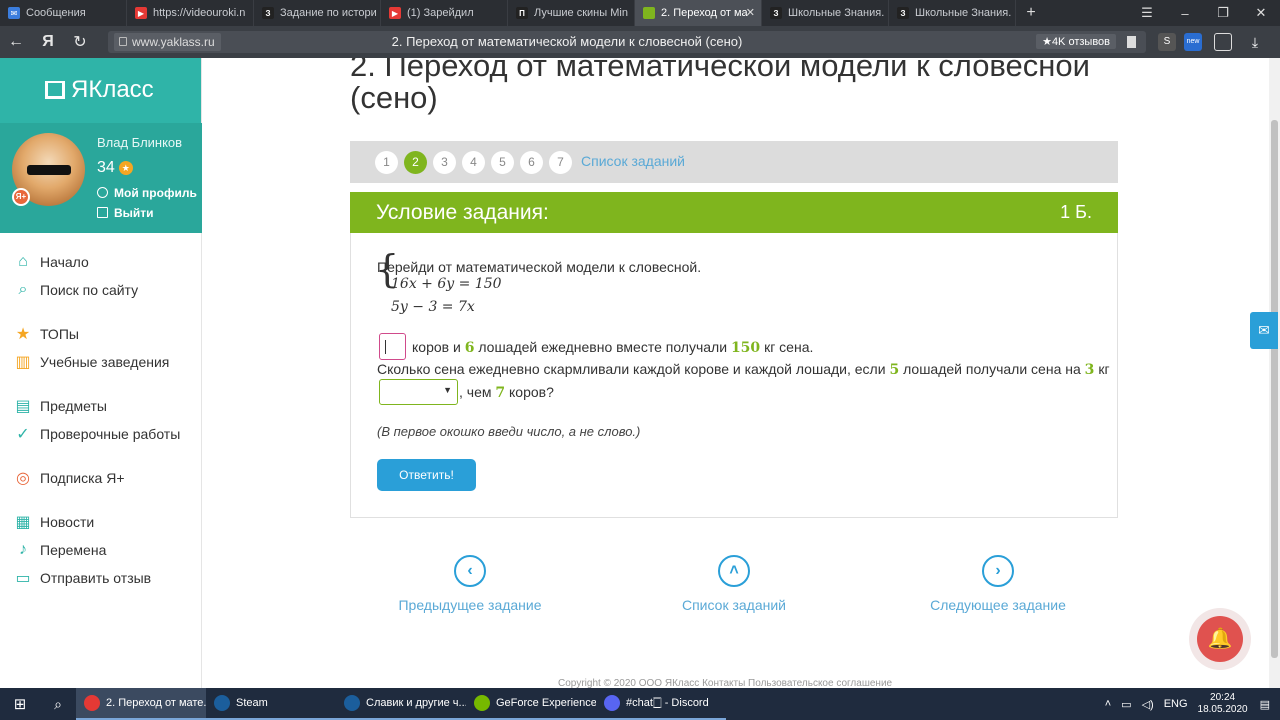 The width and height of the screenshot is (1280, 720). What do you see at coordinates (101, 334) in the screenshot?
I see `sidebar-item: ★ ТОПы` at bounding box center [101, 334].